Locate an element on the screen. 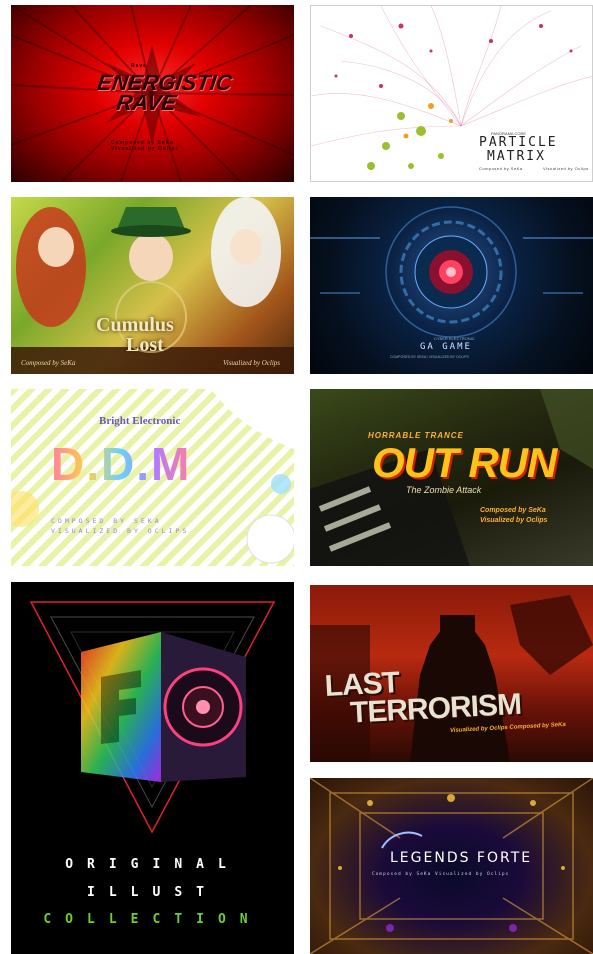 Image resolution: width=593 pixels, height=954 pixels. tile-title: ENERGISTIC RAVE is located at coordinates (163, 92).